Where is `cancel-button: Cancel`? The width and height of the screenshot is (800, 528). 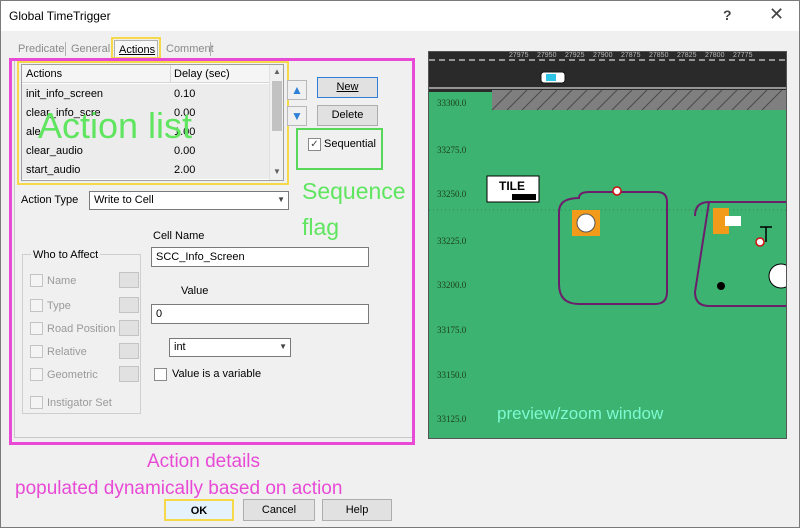
cancel-button: Cancel is located at coordinates (279, 510).